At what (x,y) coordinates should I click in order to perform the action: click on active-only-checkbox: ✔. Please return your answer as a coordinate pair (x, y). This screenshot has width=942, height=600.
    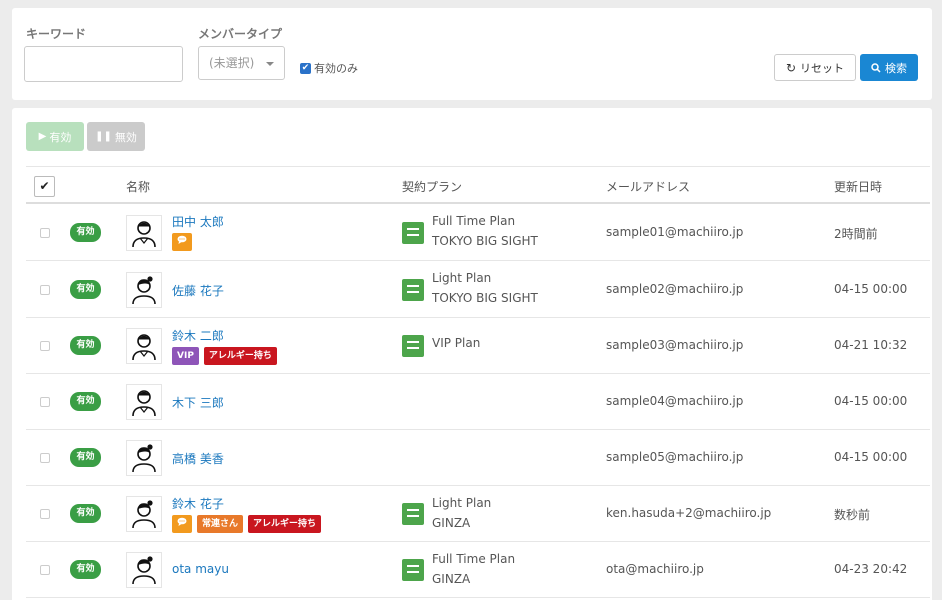
    Looking at the image, I should click on (305, 68).